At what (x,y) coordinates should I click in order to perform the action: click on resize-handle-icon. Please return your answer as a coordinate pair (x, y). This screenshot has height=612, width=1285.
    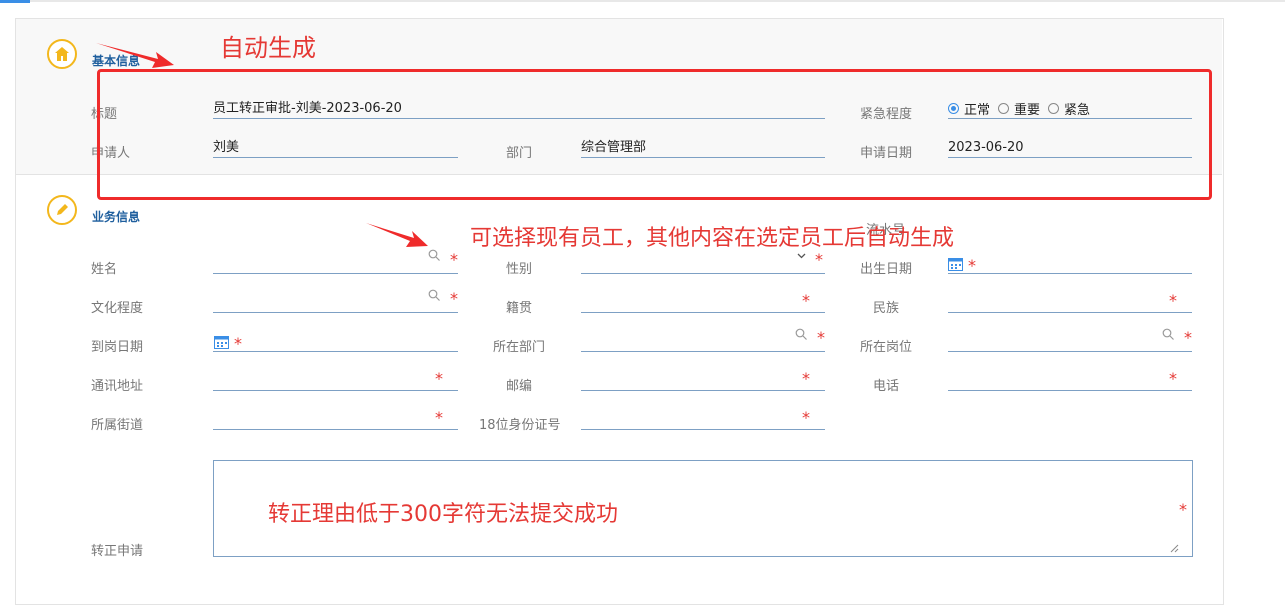
    Looking at the image, I should click on (1174, 548).